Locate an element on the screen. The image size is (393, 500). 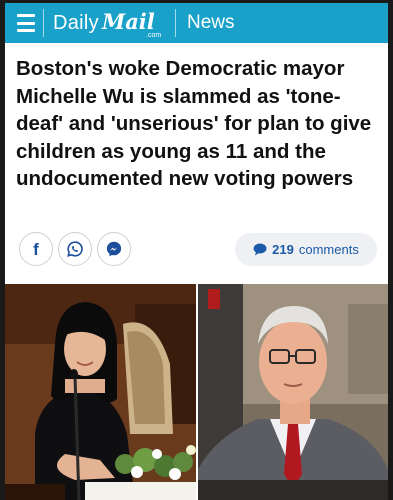
messenger-share-button is located at coordinates (114, 249).